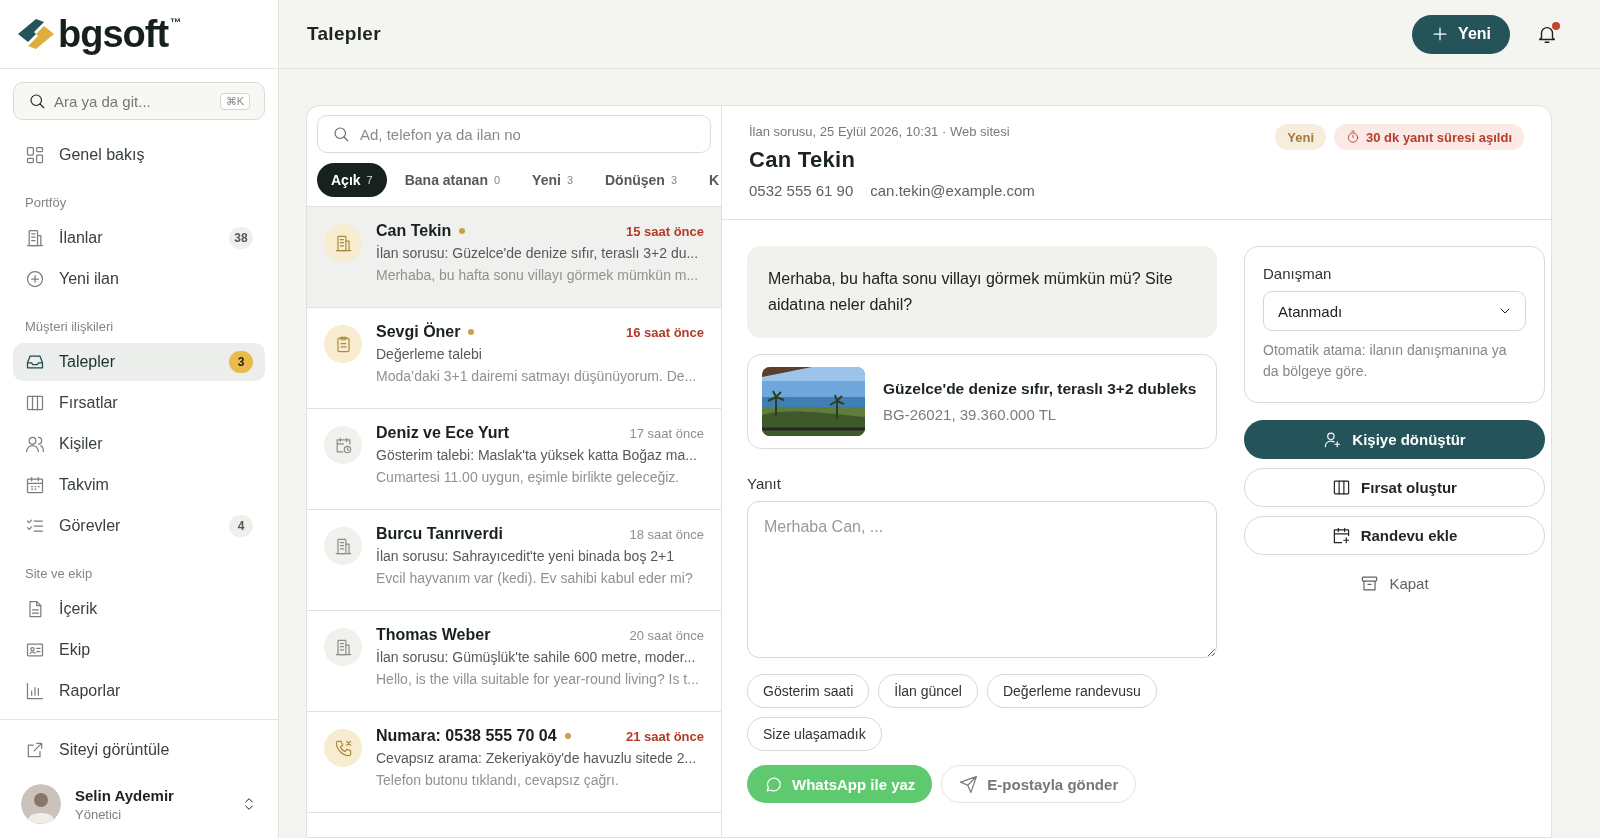  What do you see at coordinates (35, 485) in the screenshot?
I see `calendar-icon` at bounding box center [35, 485].